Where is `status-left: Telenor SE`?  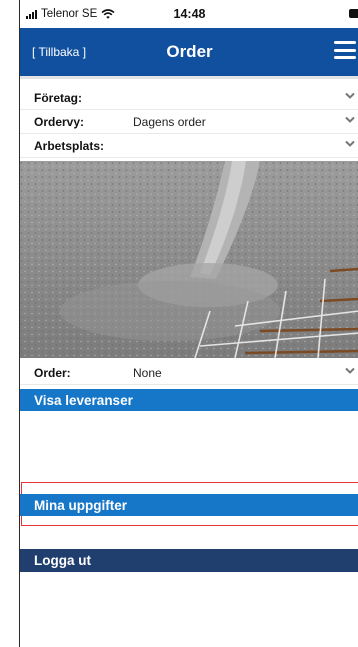
status-left: Telenor SE is located at coordinates (67, 14).